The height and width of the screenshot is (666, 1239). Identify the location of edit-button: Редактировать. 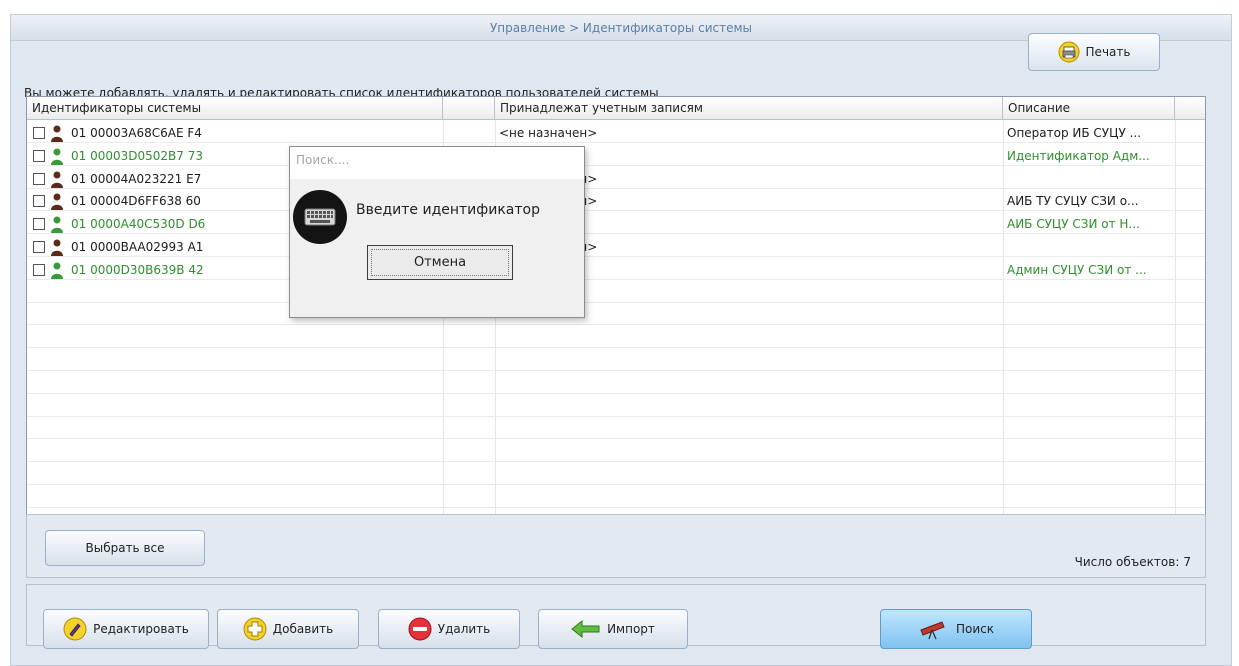
(126, 629).